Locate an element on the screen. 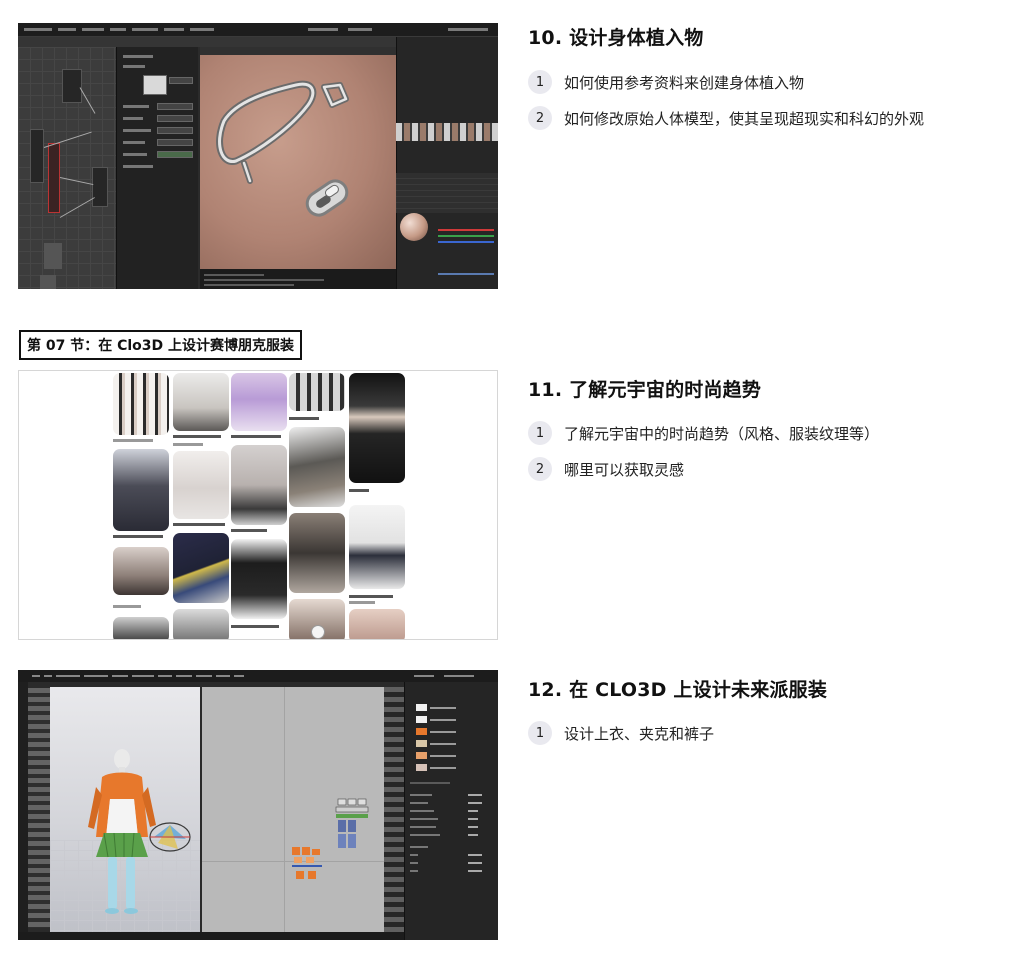 This screenshot has width=1017, height=975. viewport-statusbar is located at coordinates (298, 279).